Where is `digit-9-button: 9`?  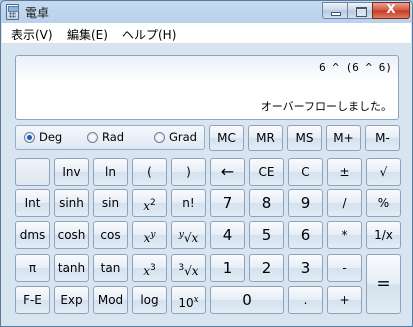
digit-9-button: 9 is located at coordinates (305, 203).